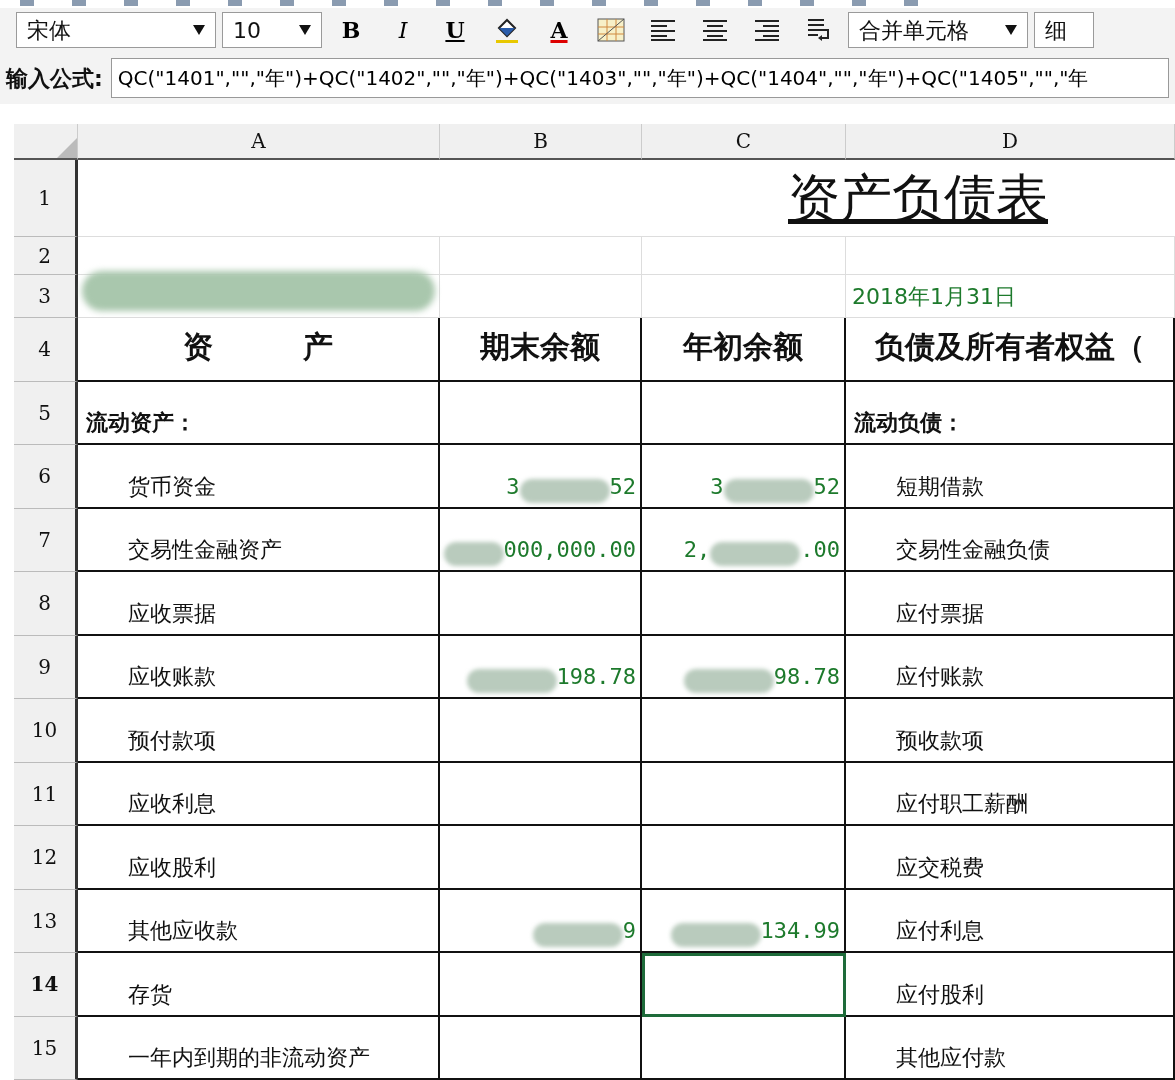 The height and width of the screenshot is (1080, 1175). What do you see at coordinates (403, 30) in the screenshot?
I see `italic-button: I` at bounding box center [403, 30].